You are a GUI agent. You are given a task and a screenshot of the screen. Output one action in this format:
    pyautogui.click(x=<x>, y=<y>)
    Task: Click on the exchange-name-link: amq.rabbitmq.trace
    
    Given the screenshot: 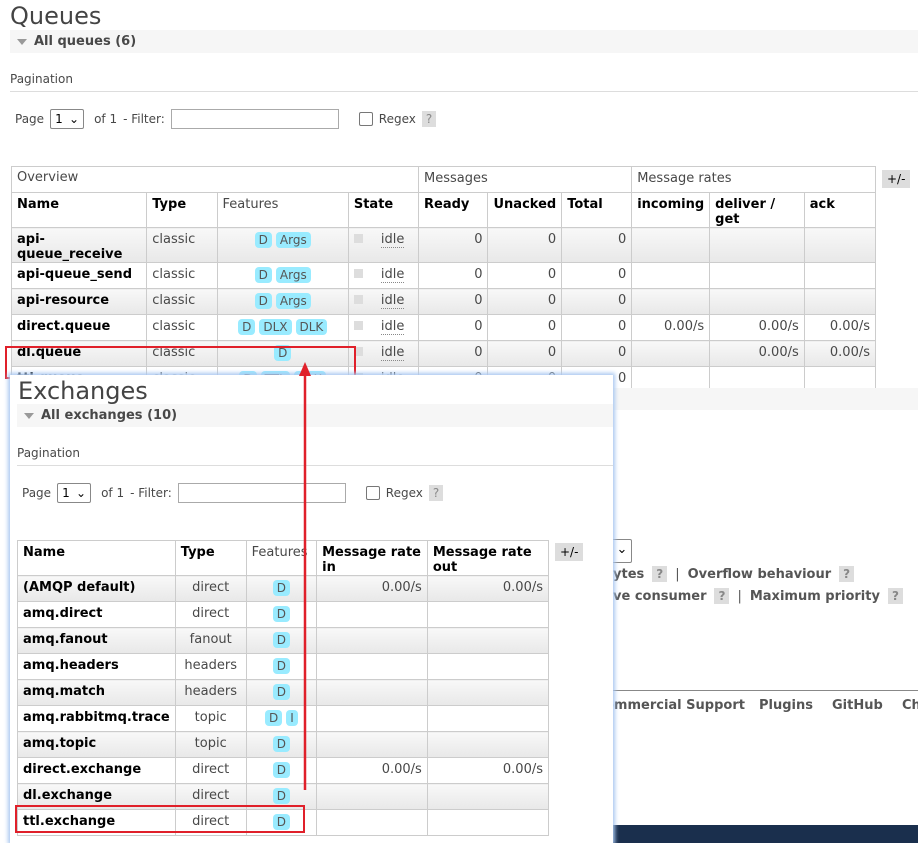 What is the action you would take?
    pyautogui.click(x=96, y=718)
    